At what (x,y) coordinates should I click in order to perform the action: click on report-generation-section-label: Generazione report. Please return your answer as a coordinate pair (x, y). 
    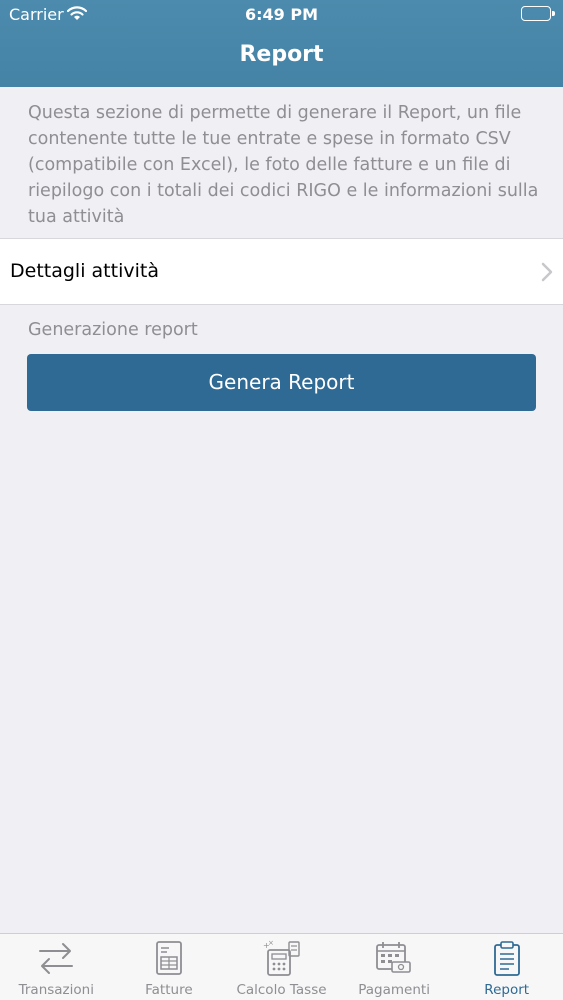
    Looking at the image, I should click on (113, 330).